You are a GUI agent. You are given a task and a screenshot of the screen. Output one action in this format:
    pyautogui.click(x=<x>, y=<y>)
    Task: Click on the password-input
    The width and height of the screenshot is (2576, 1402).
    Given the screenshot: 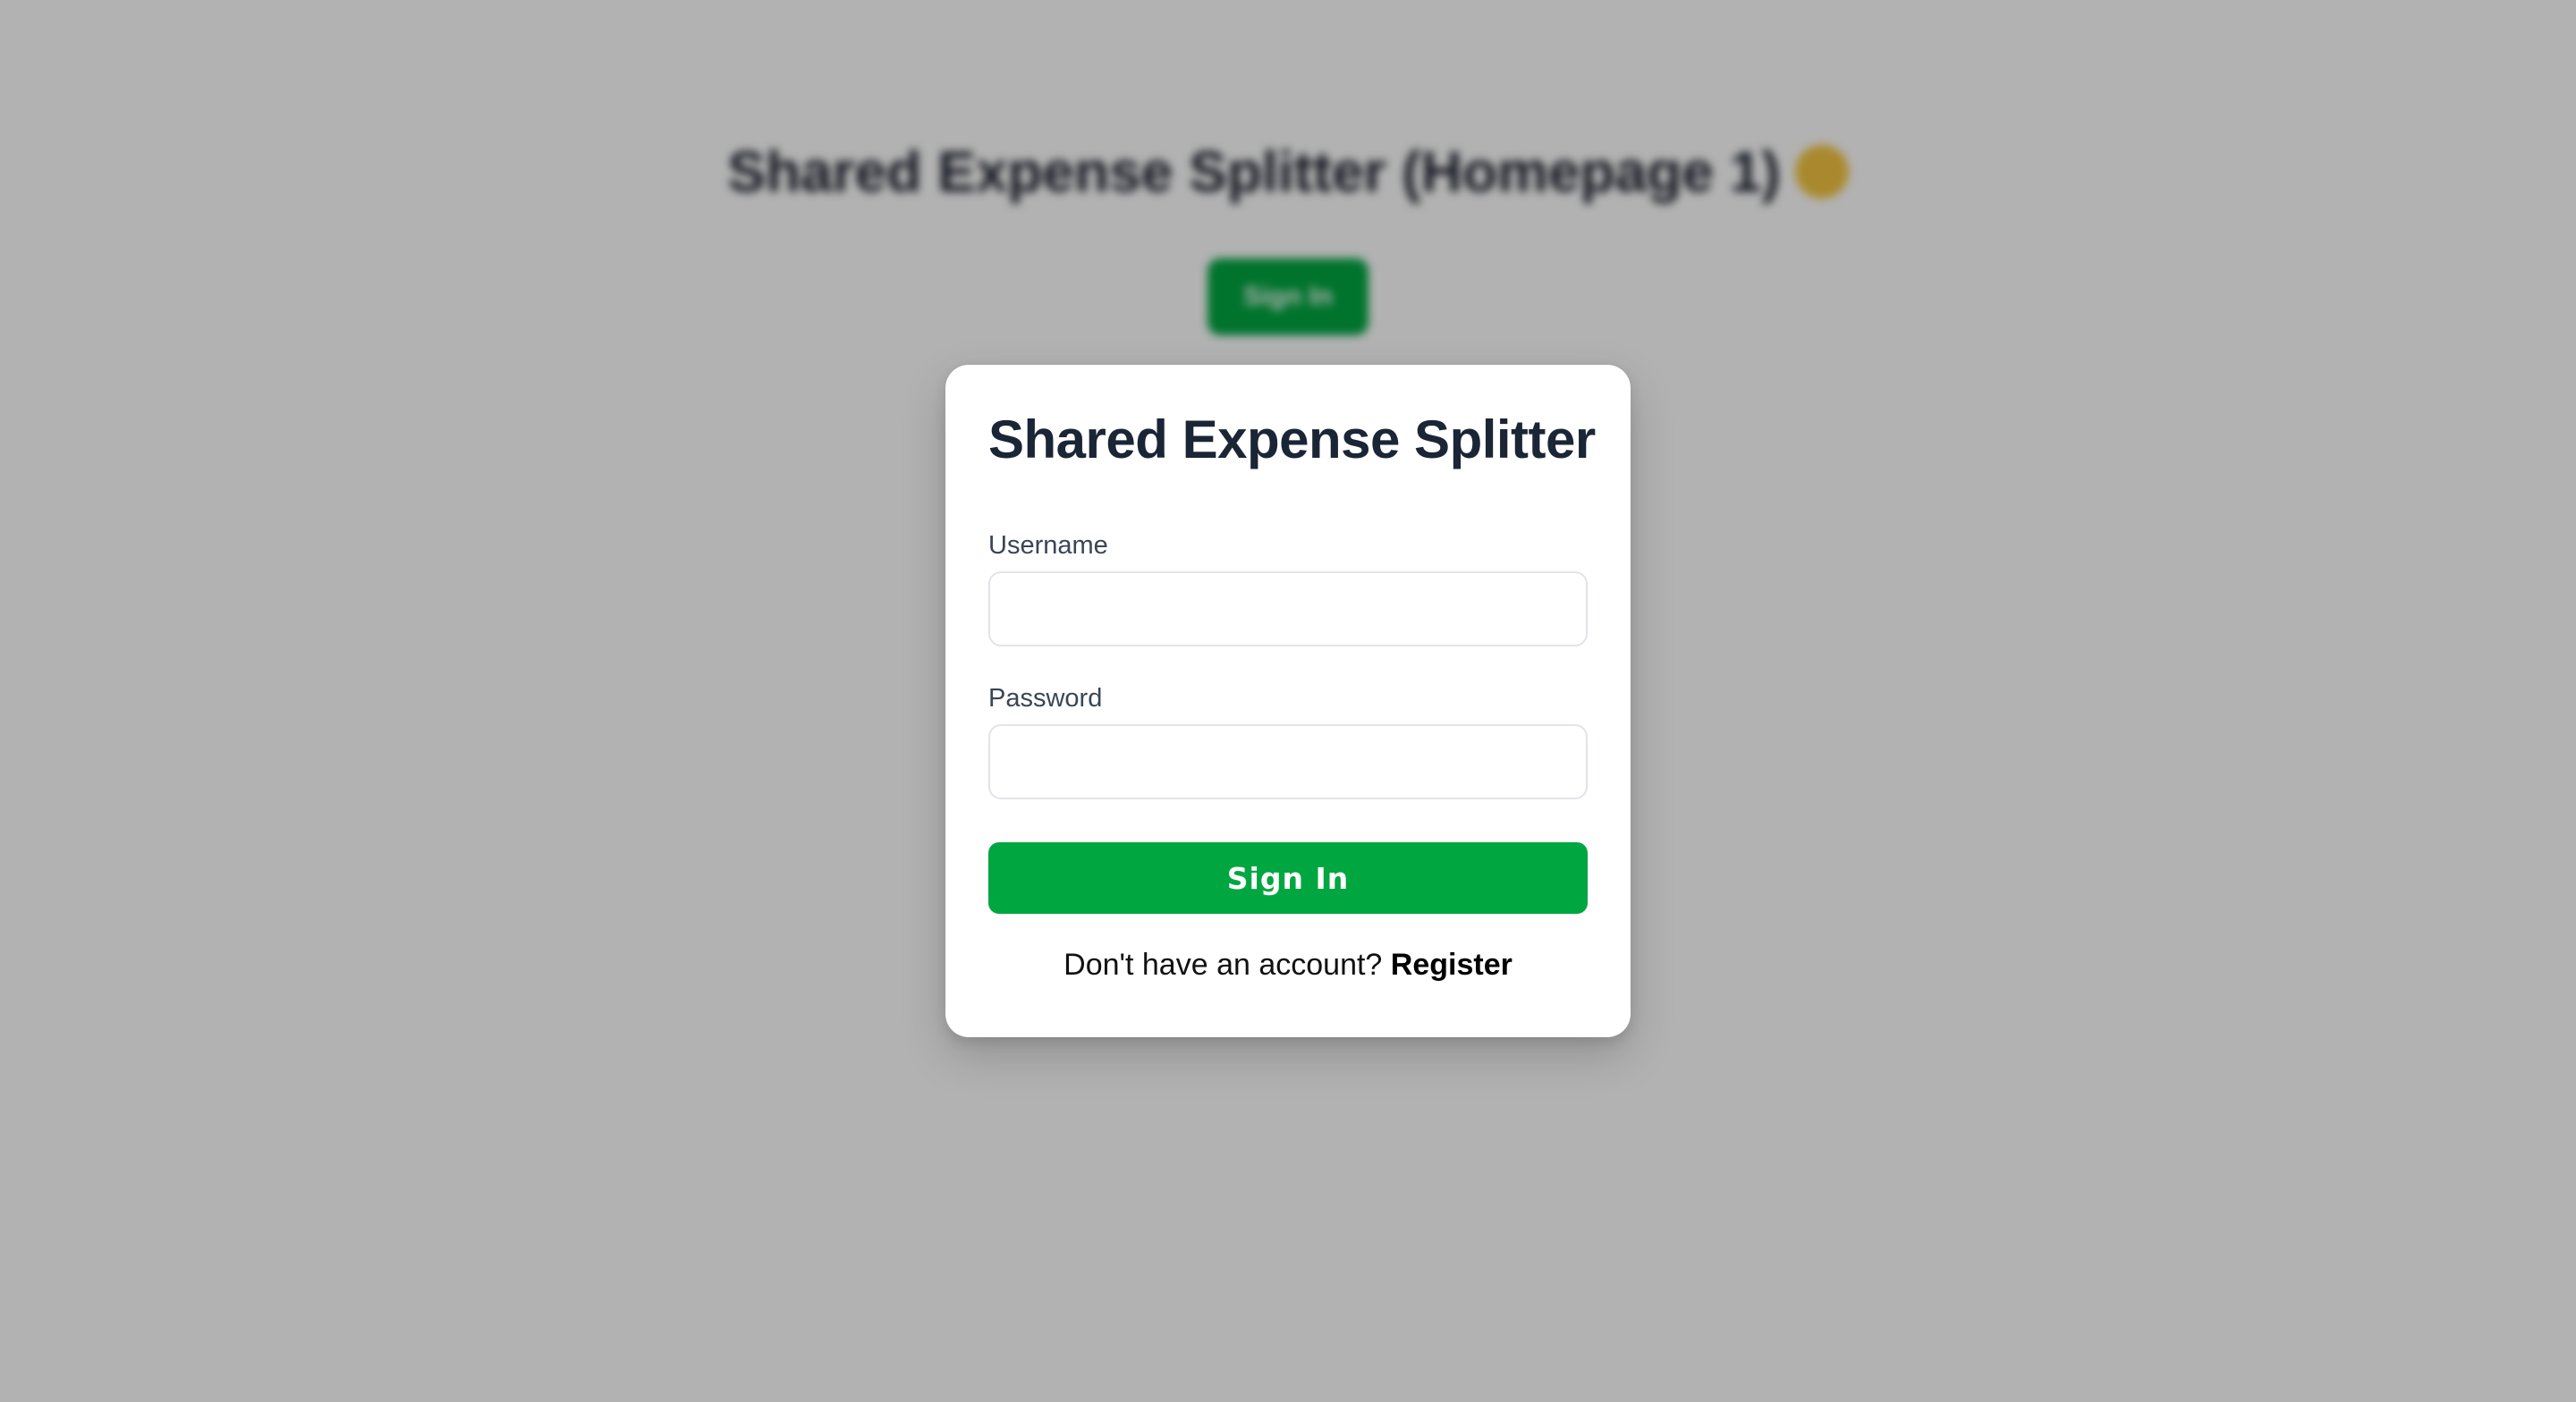 What is the action you would take?
    pyautogui.click(x=1288, y=761)
    